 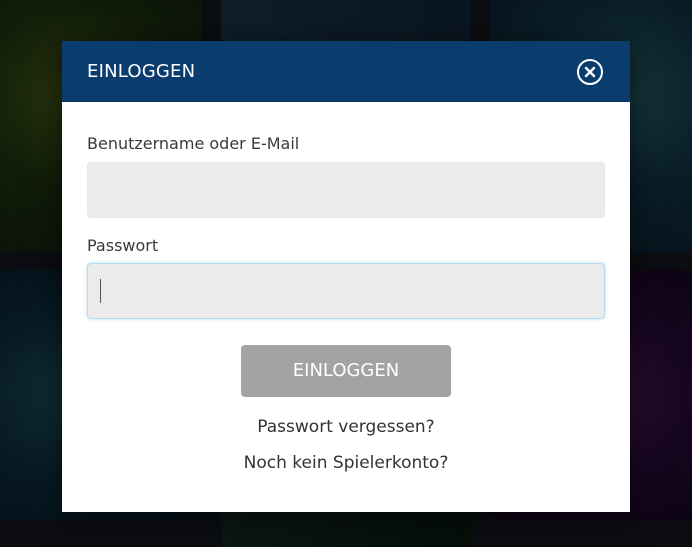 I want to click on login-submit-button: EINLOGGEN, so click(x=346, y=371).